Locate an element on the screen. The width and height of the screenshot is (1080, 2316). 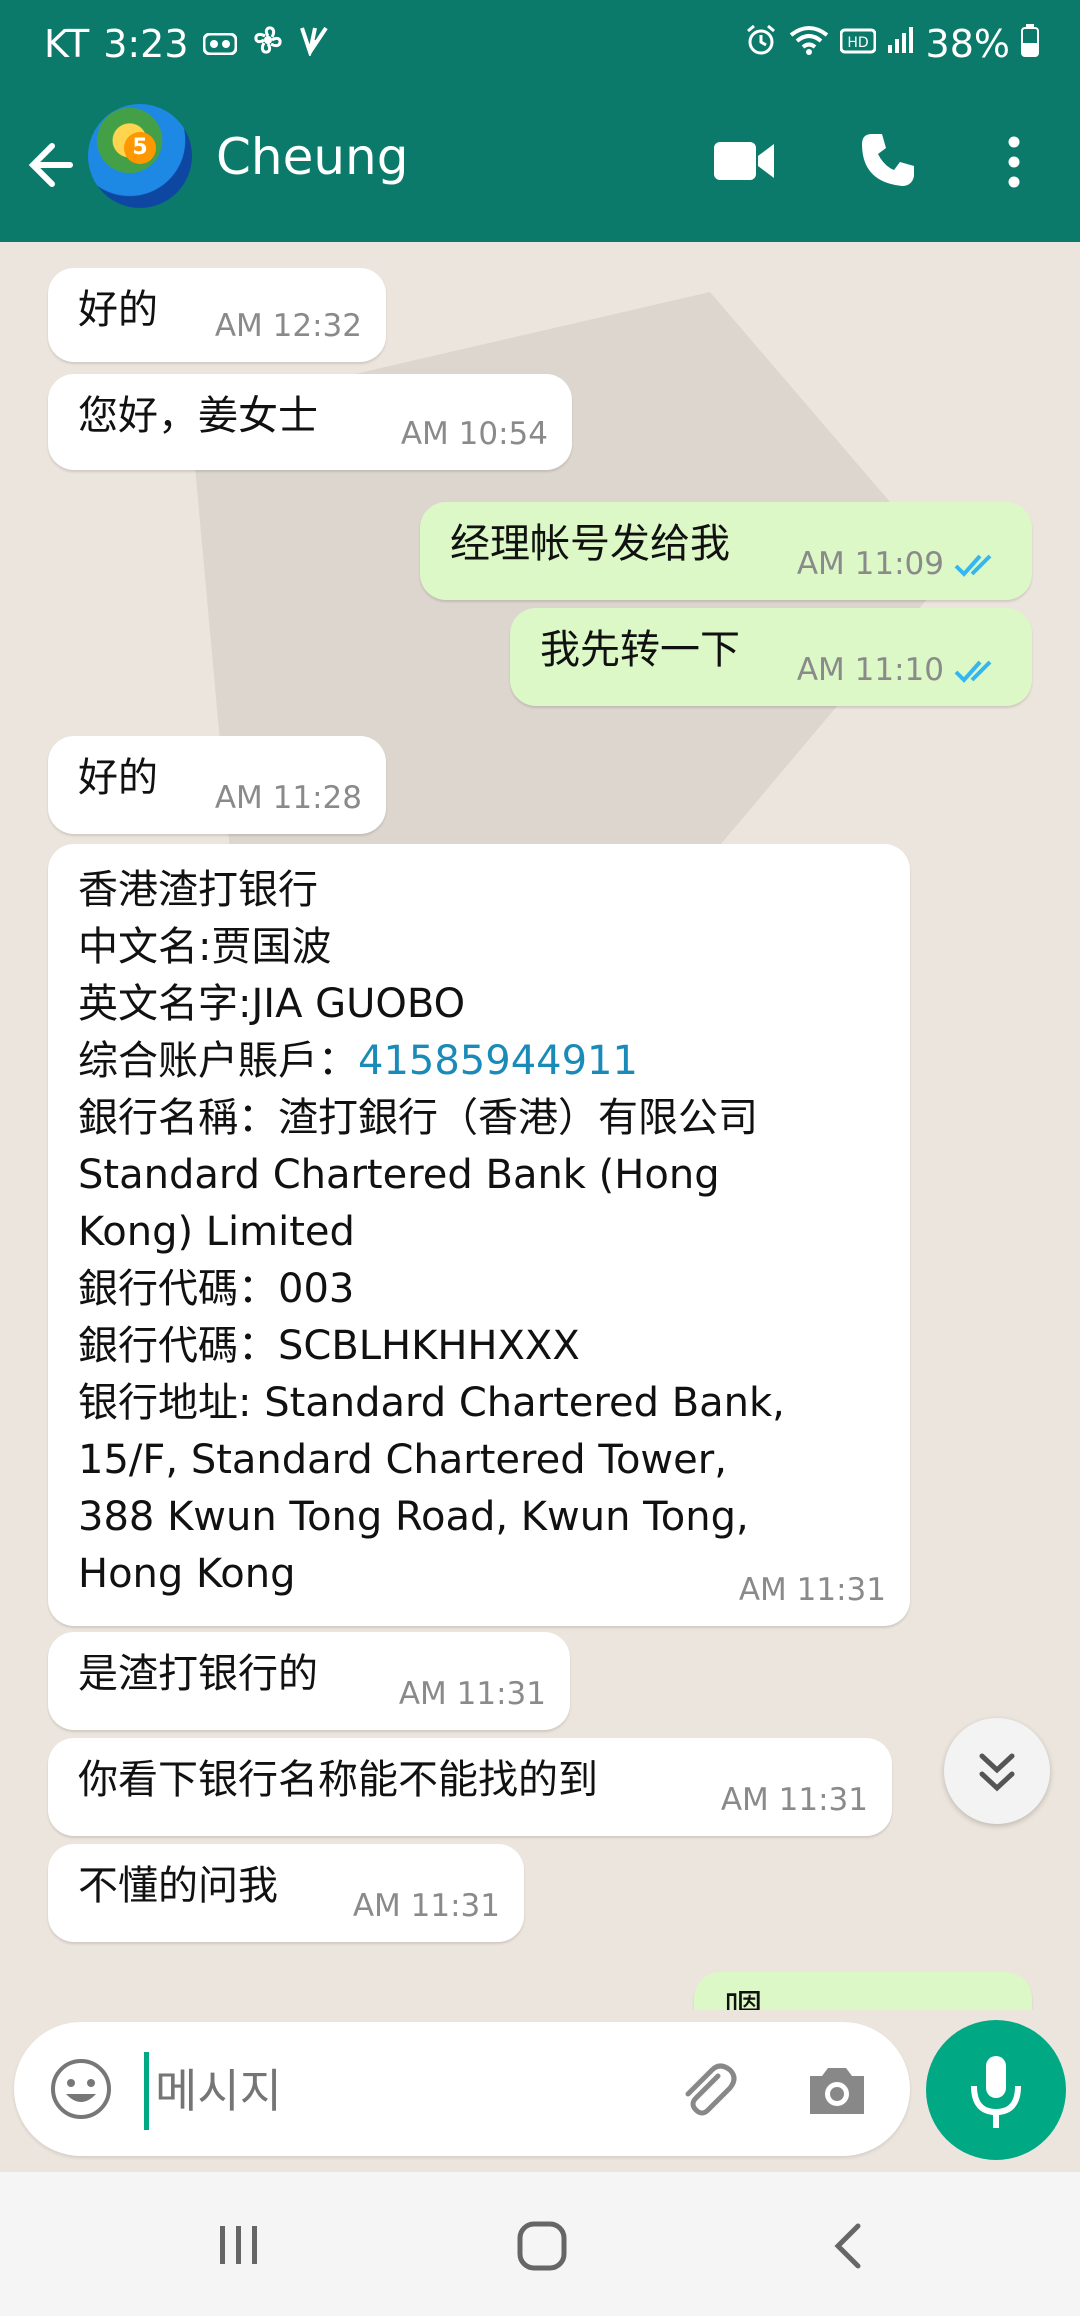
attach-button is located at coordinates (707, 2091).